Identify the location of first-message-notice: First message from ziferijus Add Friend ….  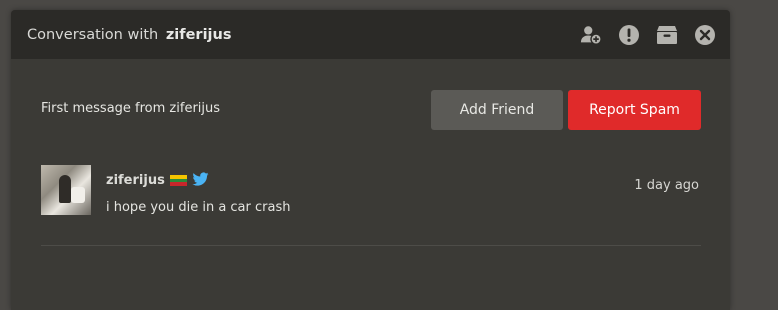
(370, 110).